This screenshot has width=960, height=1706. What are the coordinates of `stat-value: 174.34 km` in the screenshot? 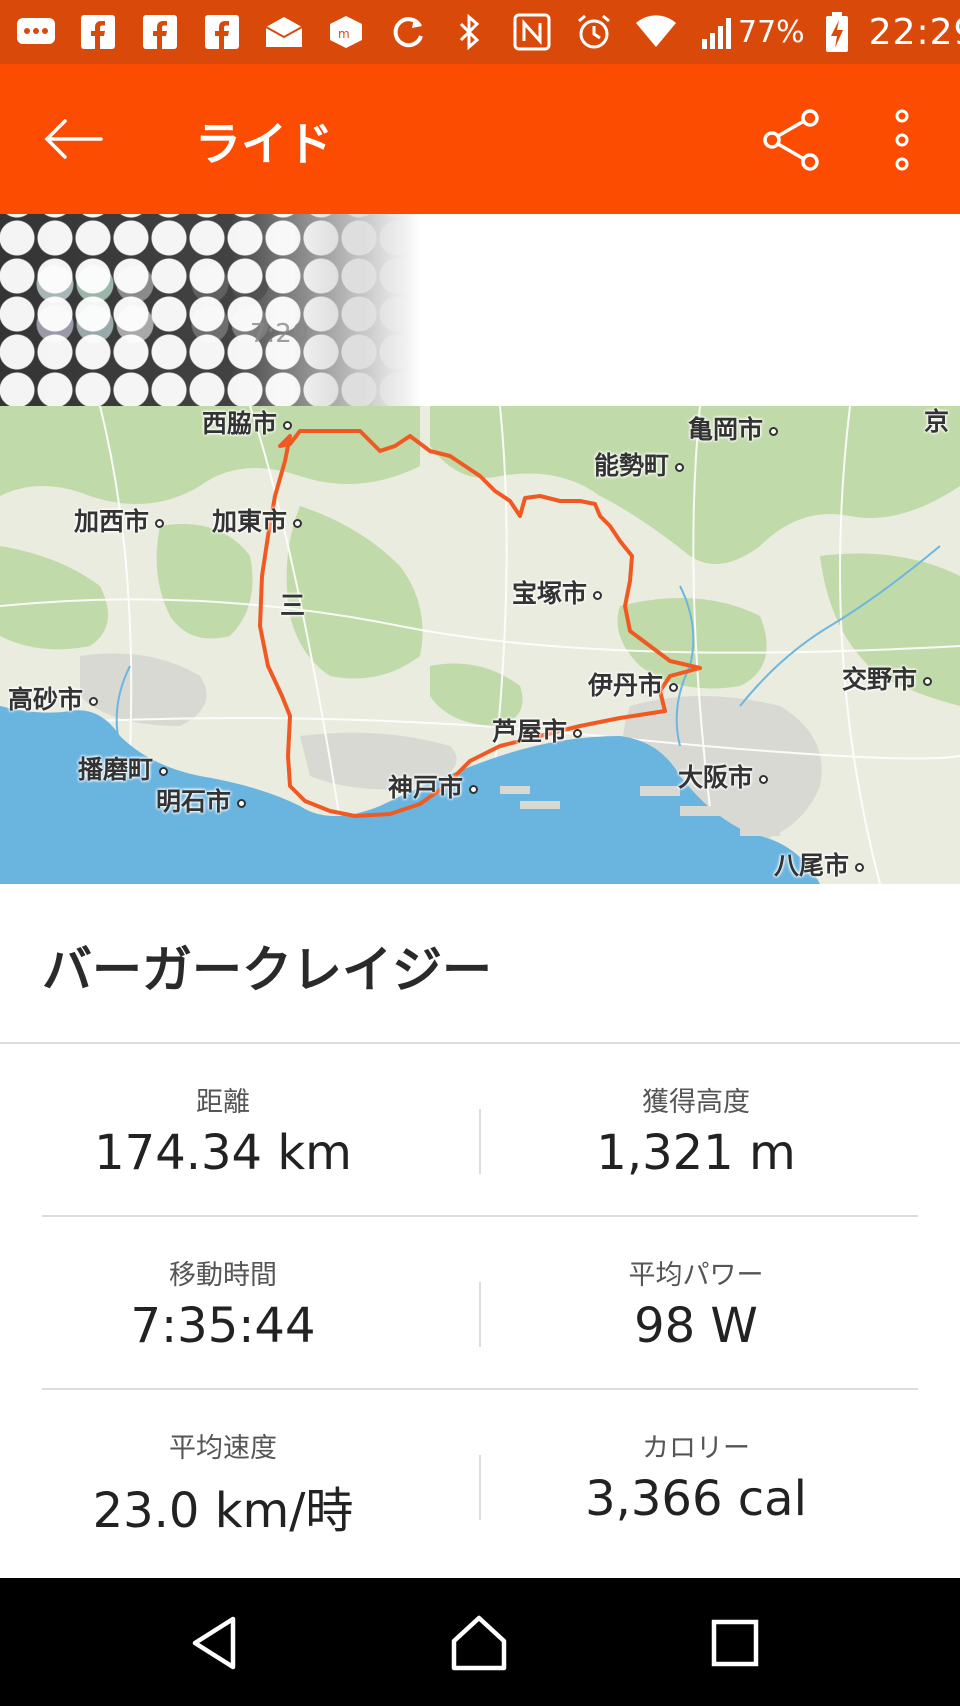 It's located at (223, 1153).